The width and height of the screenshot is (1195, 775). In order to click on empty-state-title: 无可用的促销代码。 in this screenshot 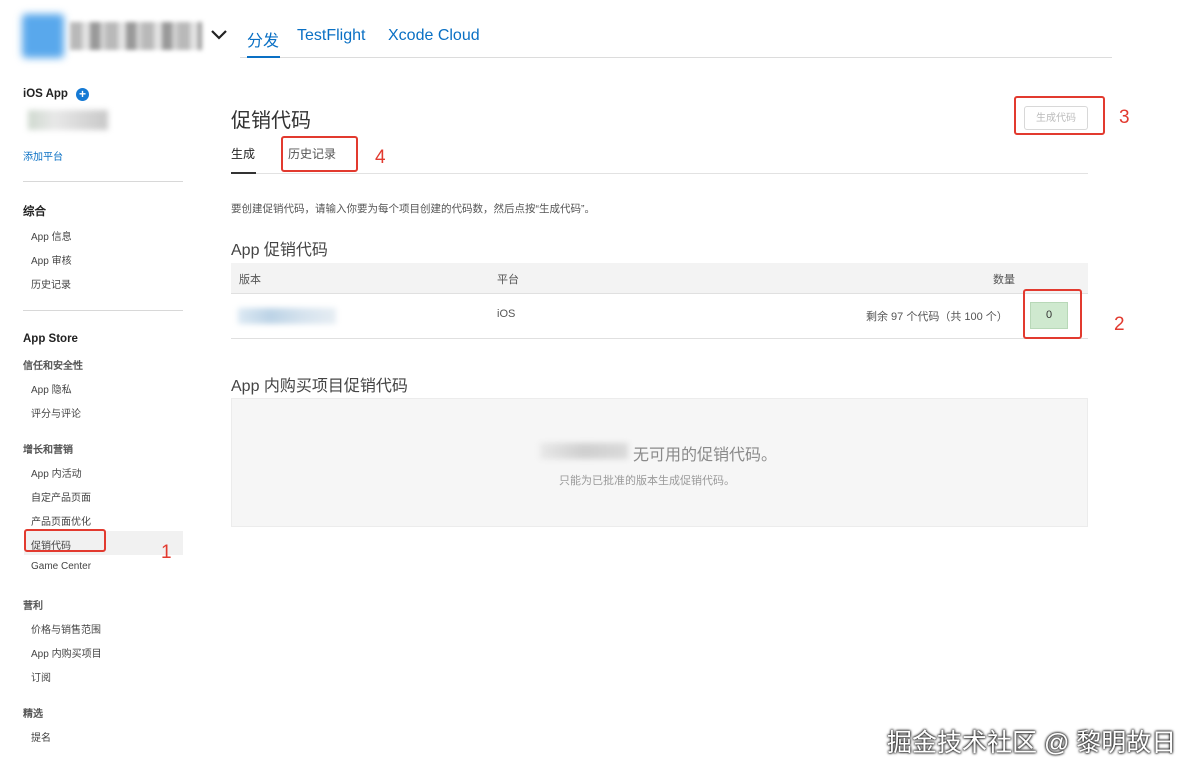, I will do `click(705, 455)`.